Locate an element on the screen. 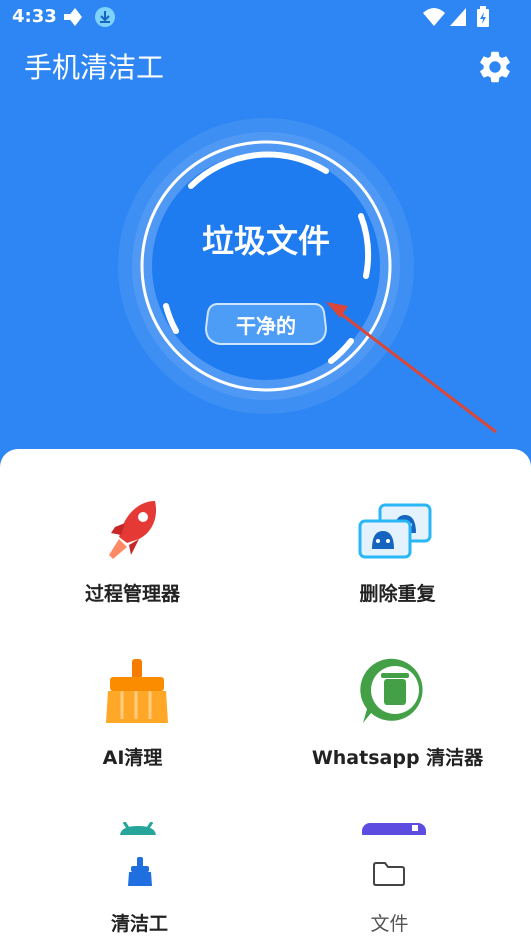  navigation-icon is located at coordinates (73, 17).